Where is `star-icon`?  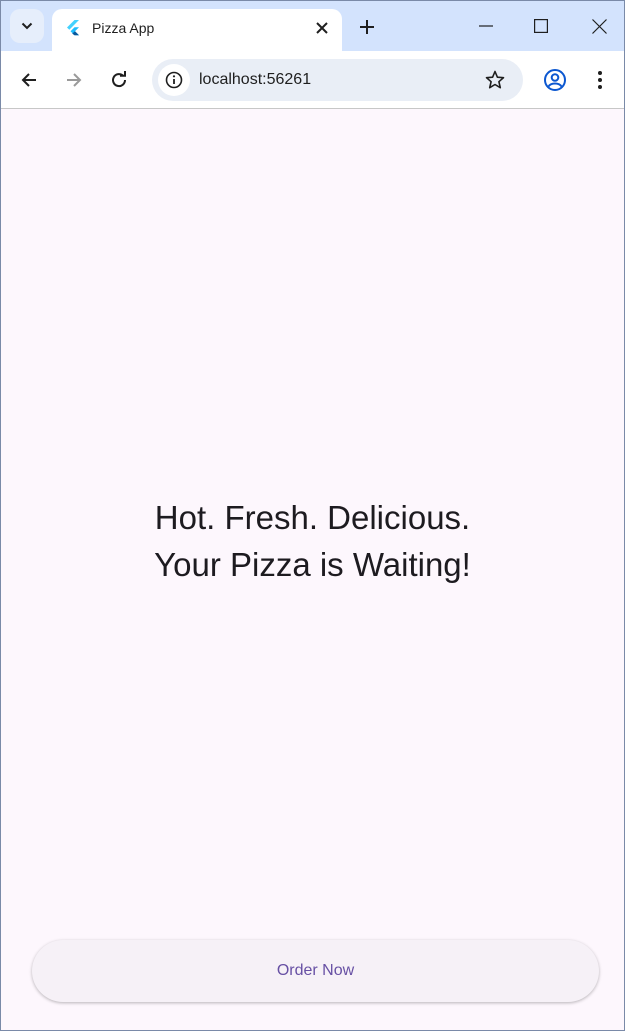 star-icon is located at coordinates (495, 79).